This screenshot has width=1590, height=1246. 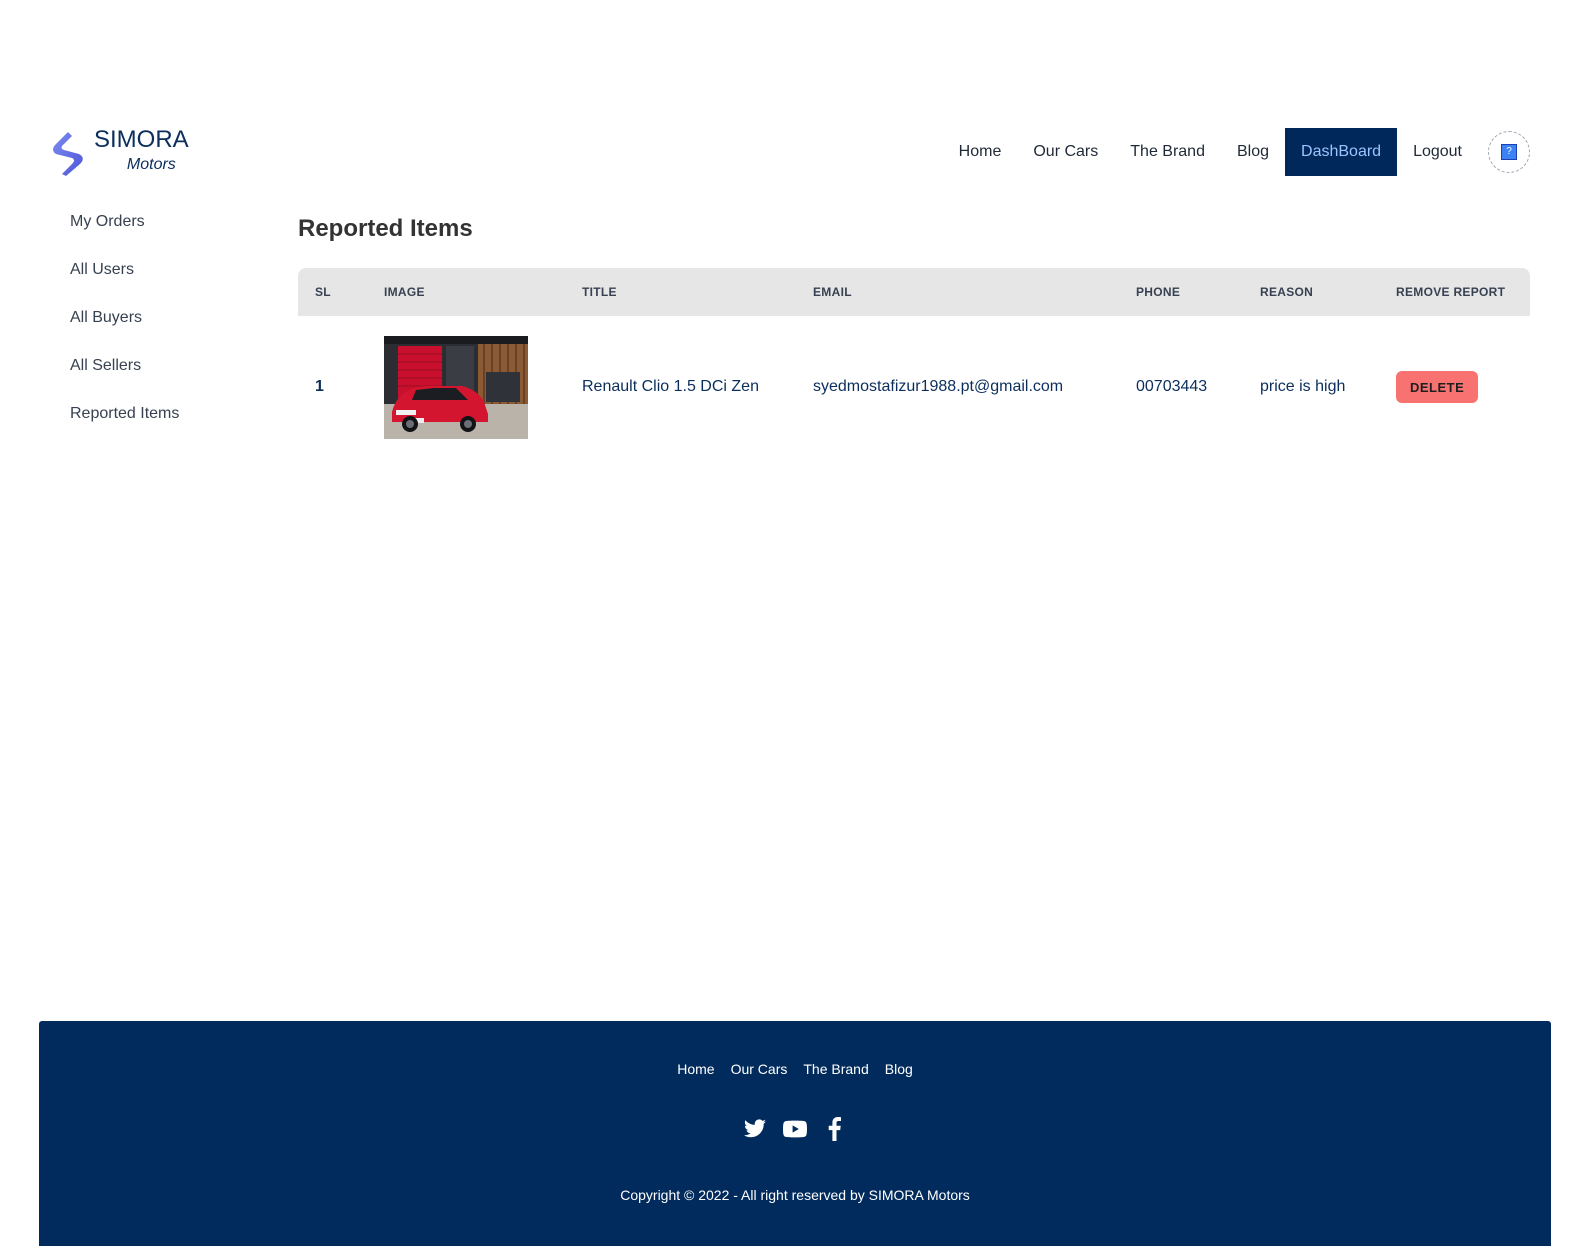 I want to click on footer-link-our-cars: Our Cars, so click(x=759, y=1069).